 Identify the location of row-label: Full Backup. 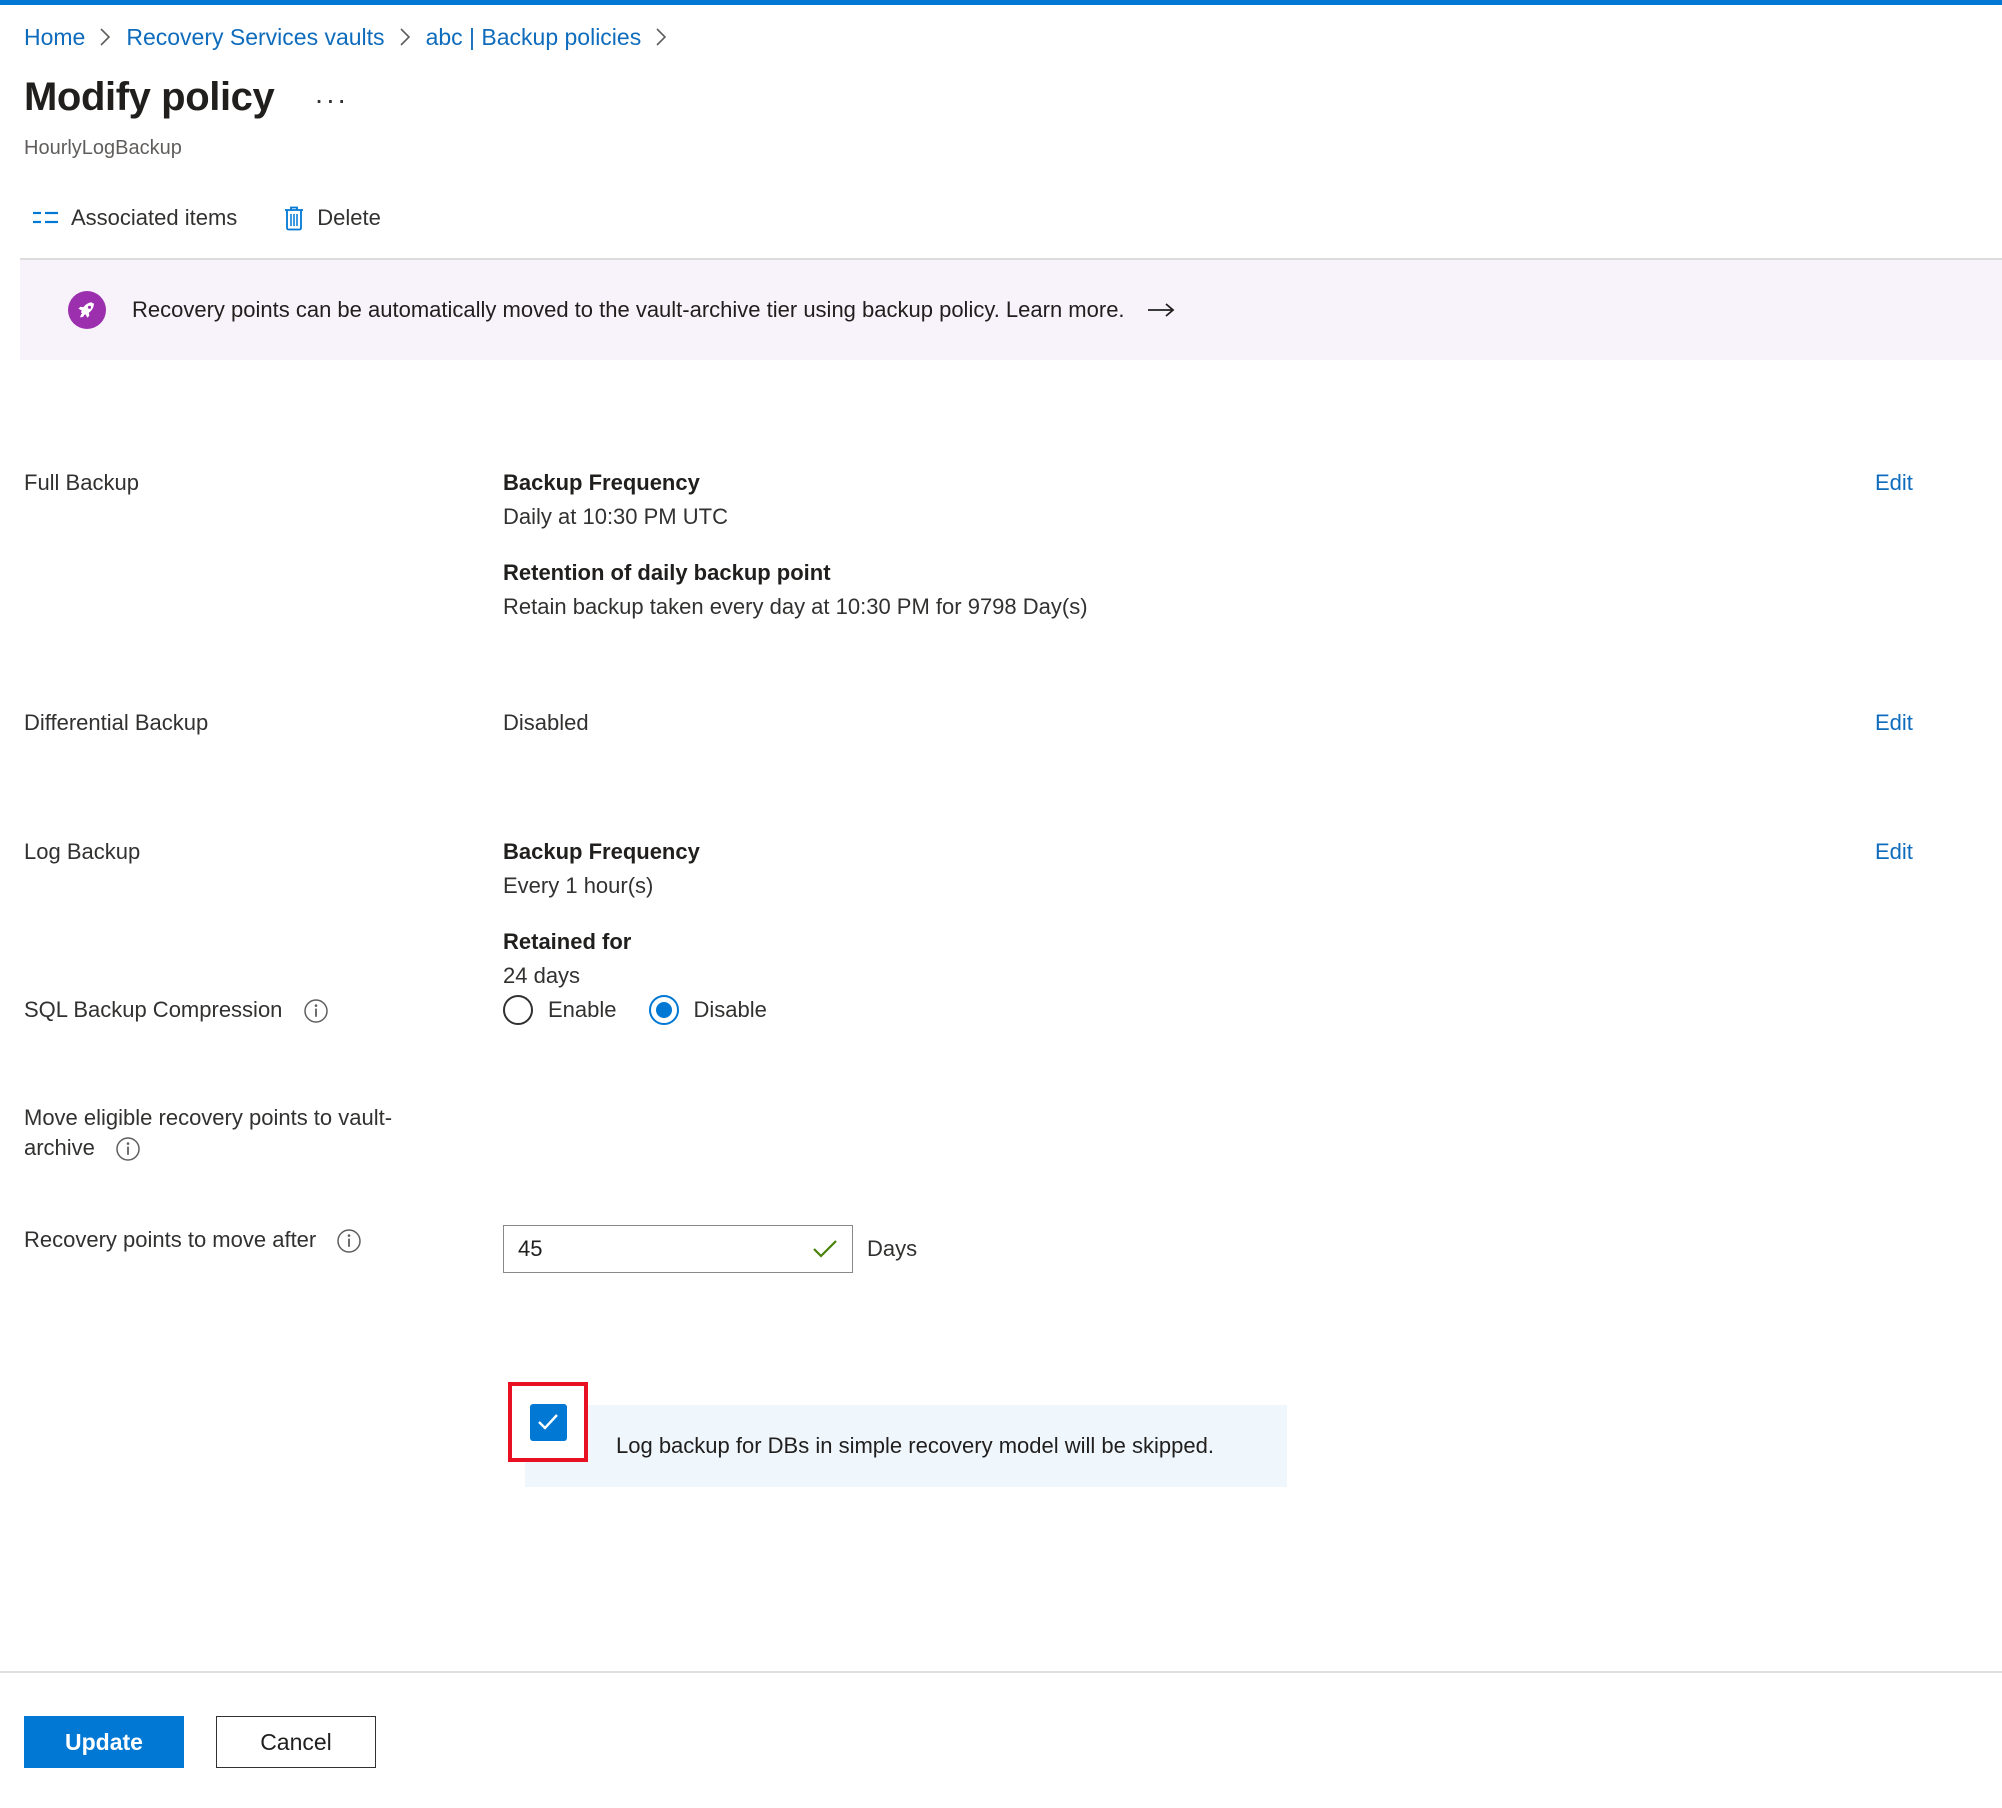
(81, 482).